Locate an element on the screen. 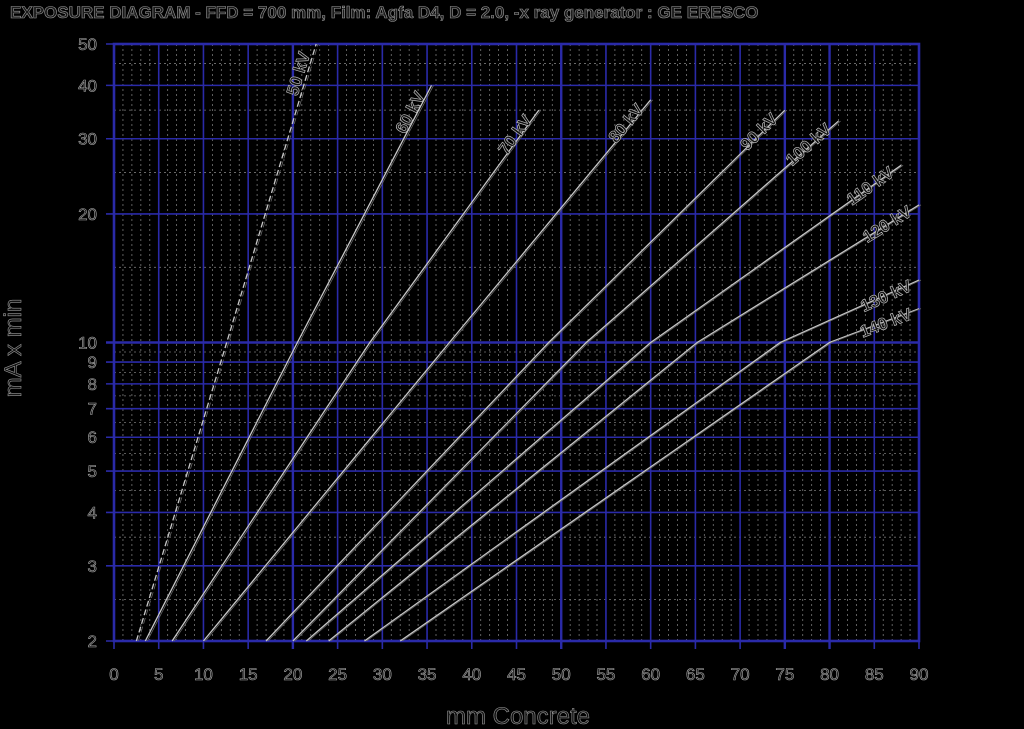  x-tick-label: 45 is located at coordinates (516, 674).